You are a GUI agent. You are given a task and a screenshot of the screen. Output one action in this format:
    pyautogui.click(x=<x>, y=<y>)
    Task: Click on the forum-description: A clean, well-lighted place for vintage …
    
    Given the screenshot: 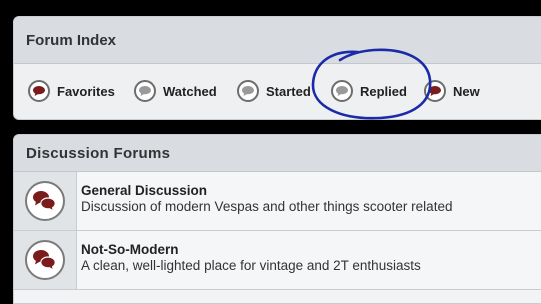 What is the action you would take?
    pyautogui.click(x=251, y=265)
    